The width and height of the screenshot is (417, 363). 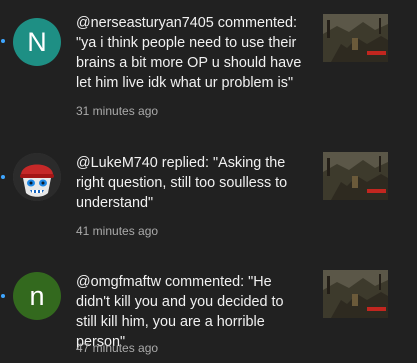 I want to click on avatar: n, so click(x=37, y=296).